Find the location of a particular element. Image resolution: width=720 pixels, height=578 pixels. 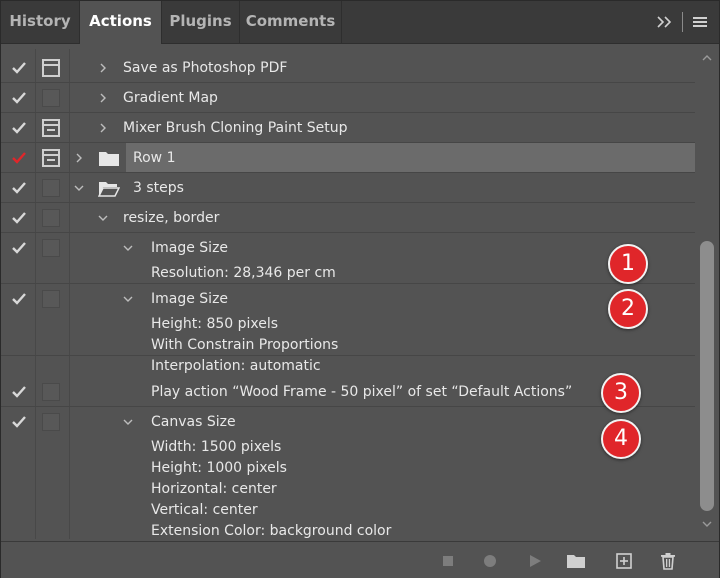

scroll-up-icon is located at coordinates (707, 58).